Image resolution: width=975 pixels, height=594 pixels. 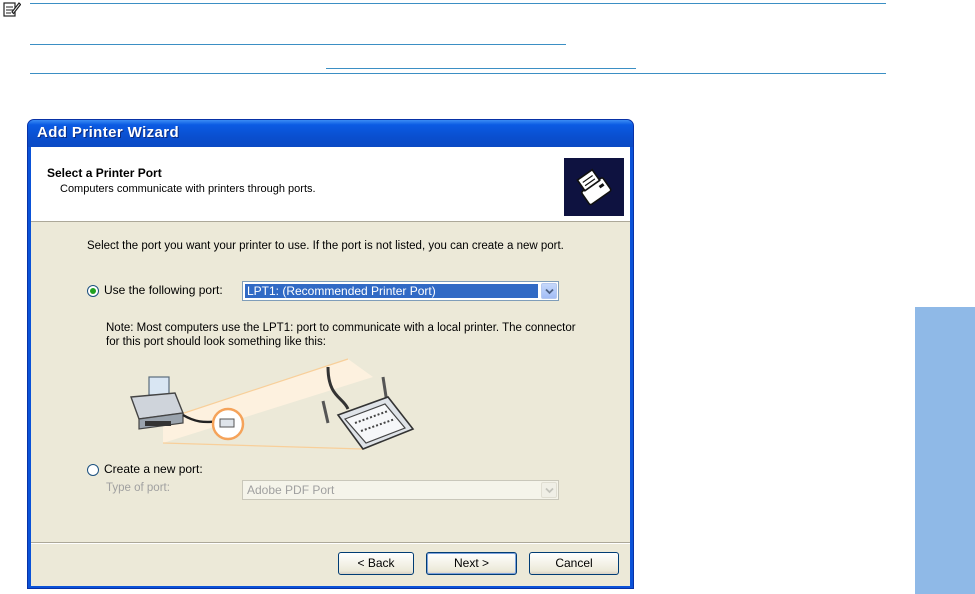 I want to click on note-icon, so click(x=12, y=9).